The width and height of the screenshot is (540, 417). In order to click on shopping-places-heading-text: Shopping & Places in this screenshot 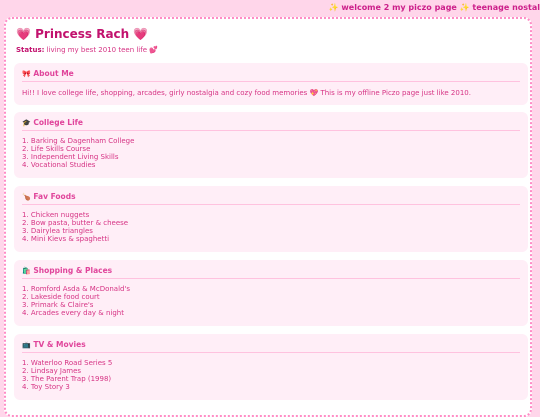, I will do `click(73, 270)`.